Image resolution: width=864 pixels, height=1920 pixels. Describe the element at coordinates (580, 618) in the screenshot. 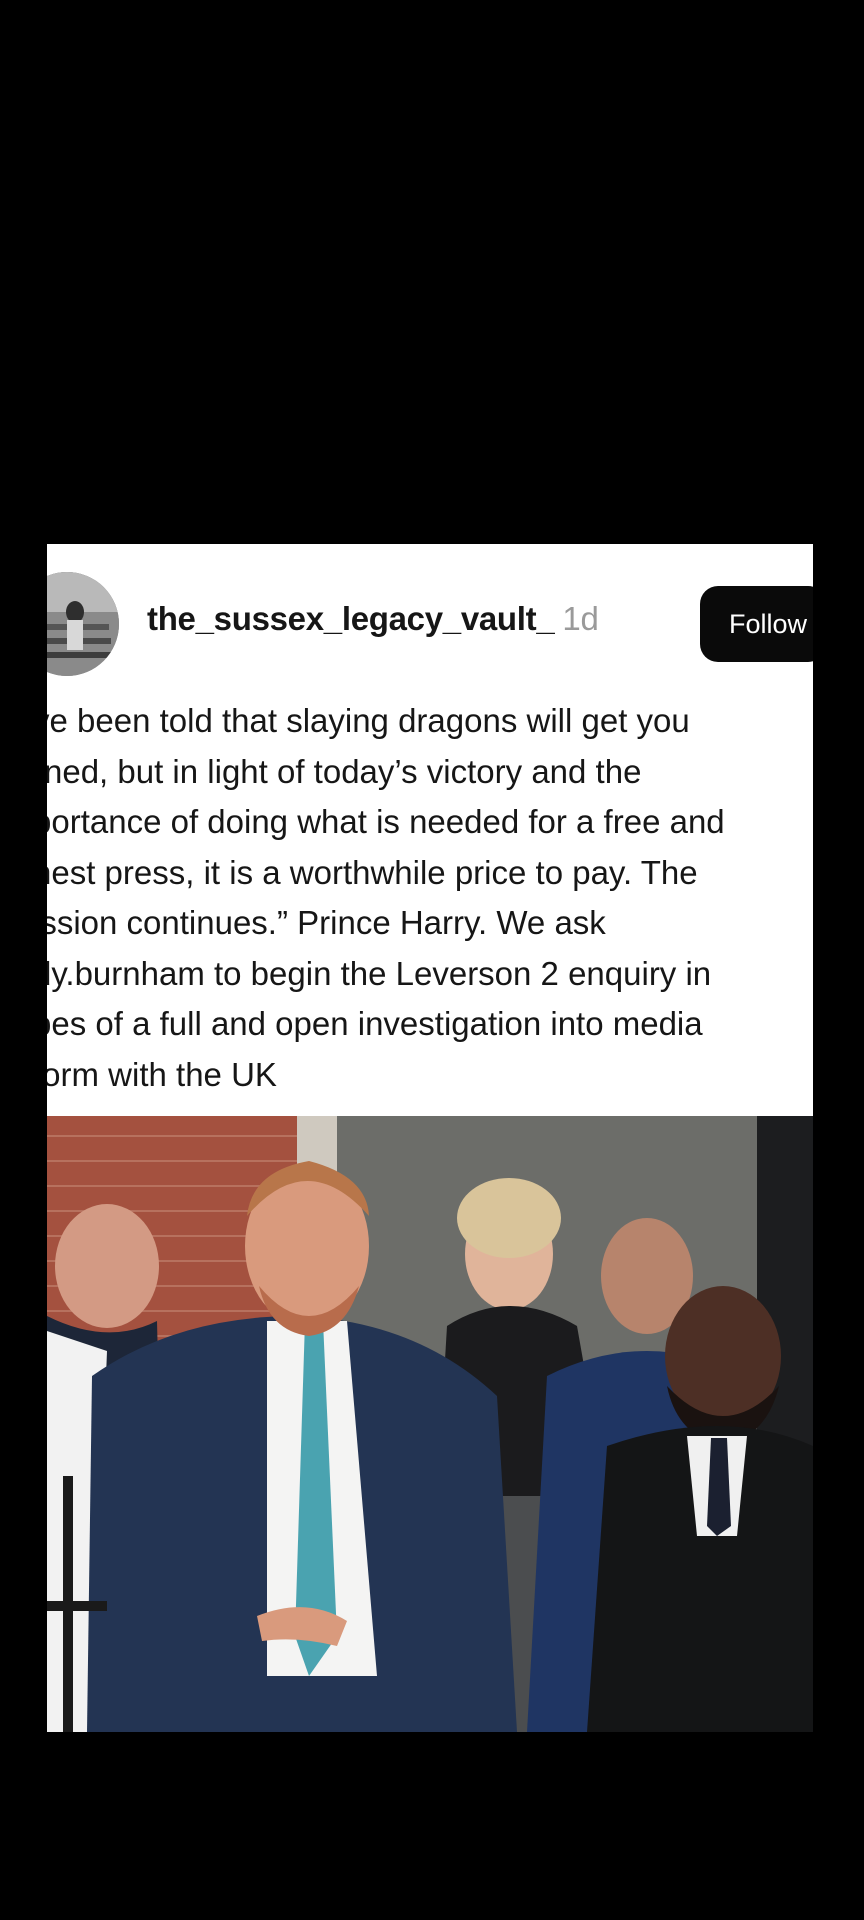

I see `post-timestamp: 1d` at that location.